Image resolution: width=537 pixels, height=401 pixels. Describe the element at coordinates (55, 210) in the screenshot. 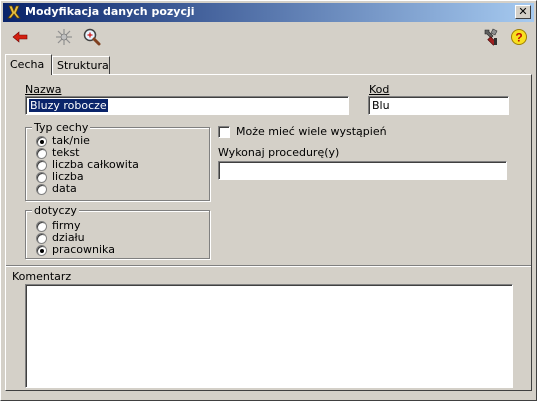

I see `applies-group-title: dotyczy` at that location.